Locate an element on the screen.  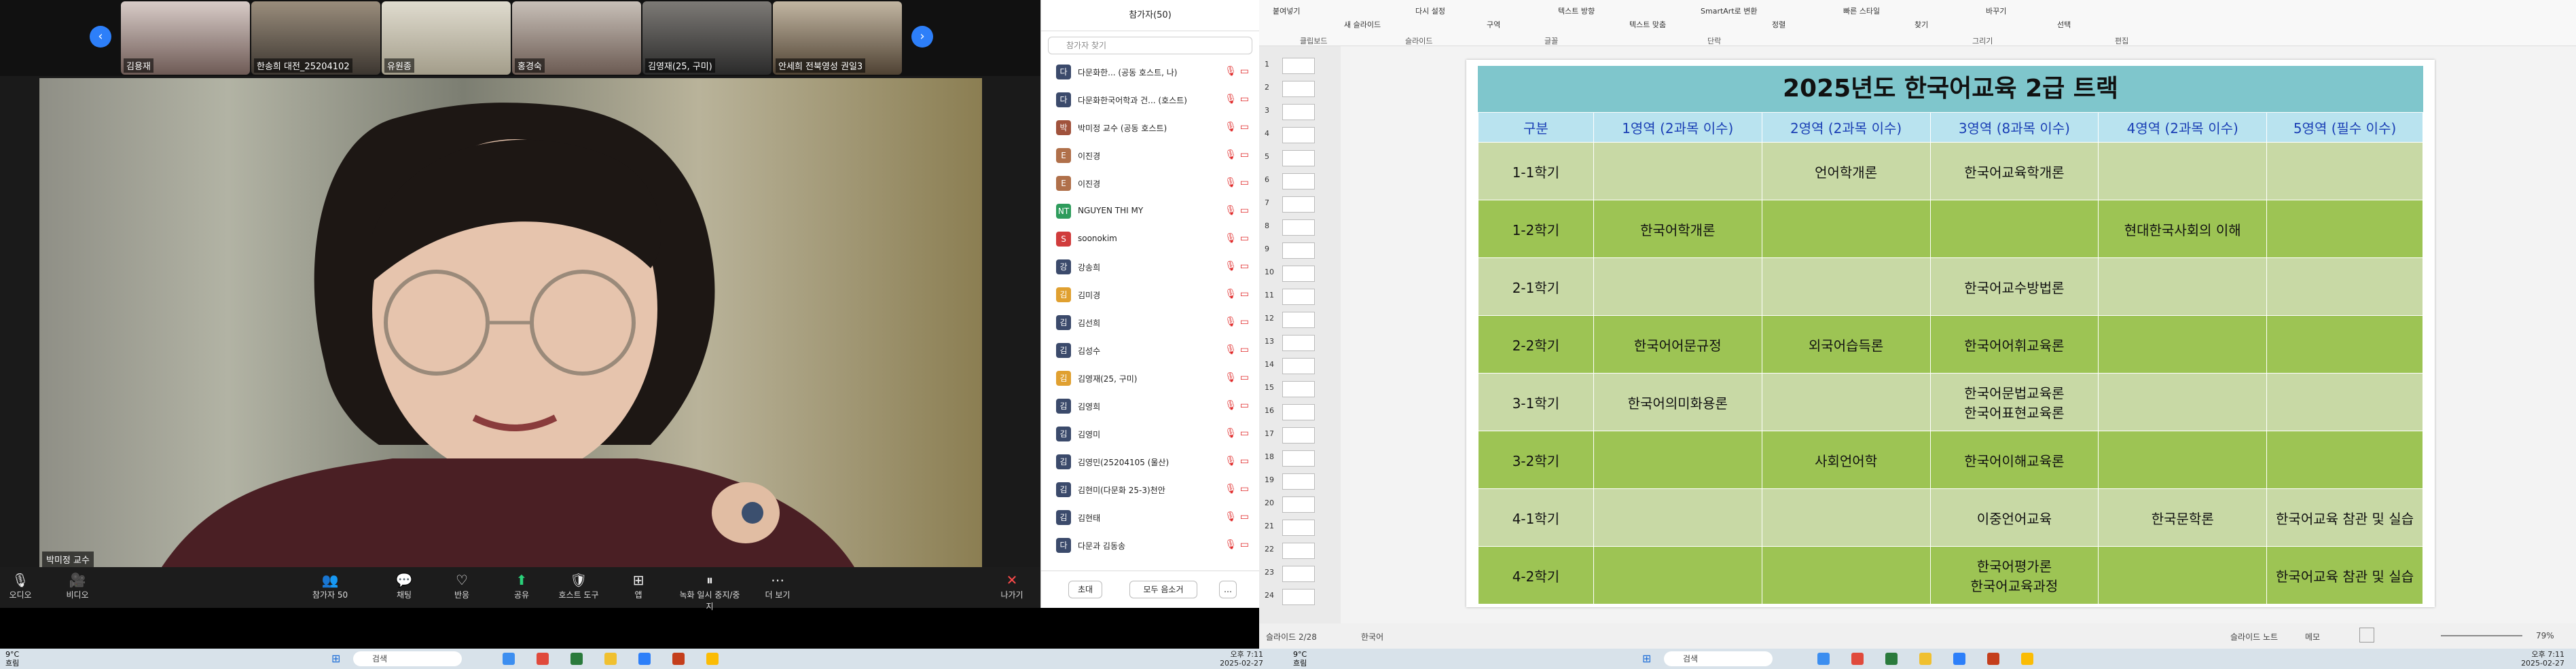
taskbar-search: 검색 is located at coordinates (407, 658).